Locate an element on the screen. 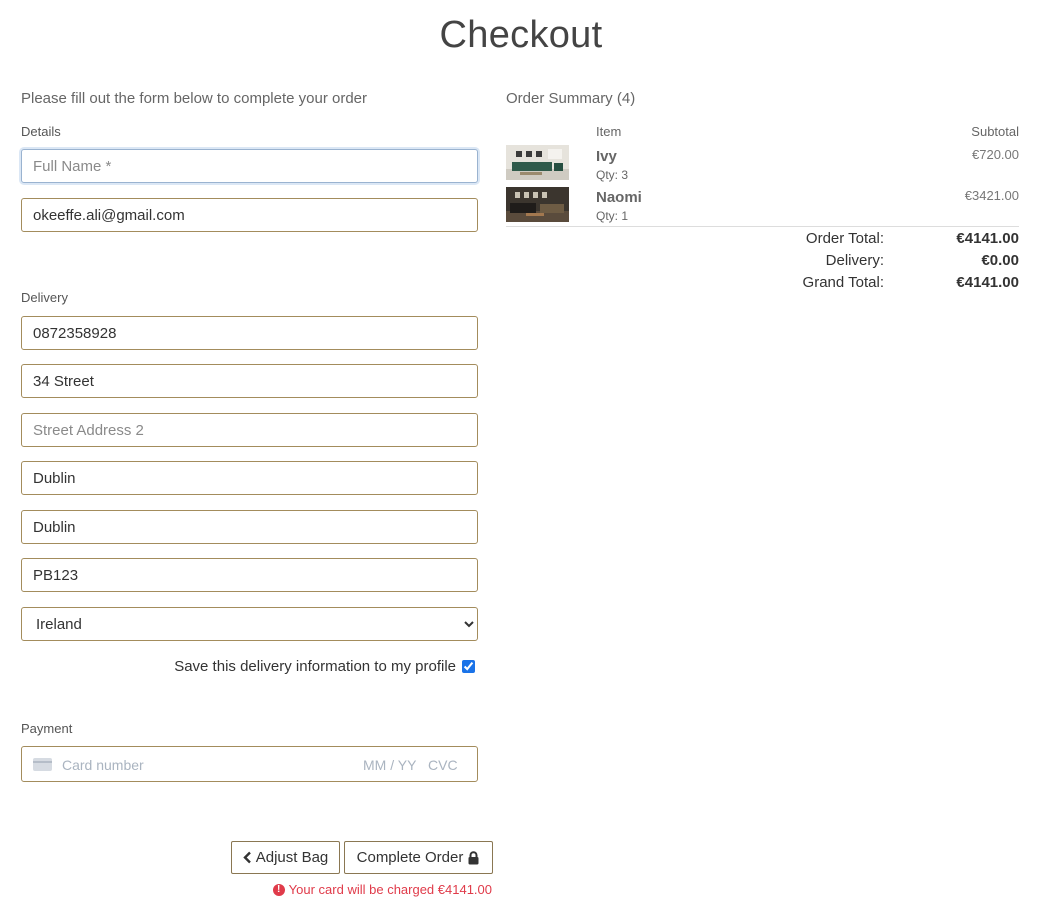 The image size is (1042, 914). card-number-placeholder: Card number is located at coordinates (103, 765).